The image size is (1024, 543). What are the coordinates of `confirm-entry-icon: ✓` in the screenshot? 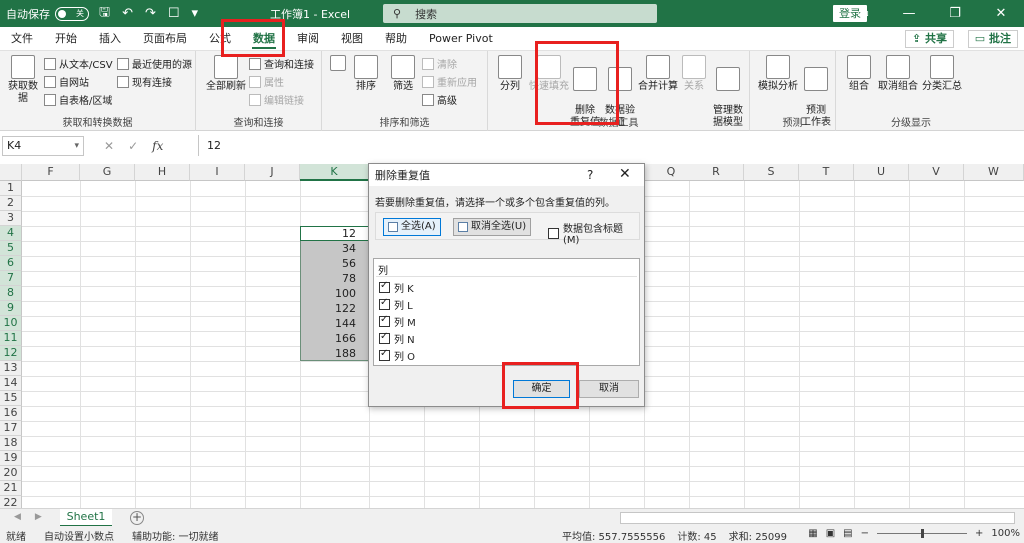 It's located at (133, 146).